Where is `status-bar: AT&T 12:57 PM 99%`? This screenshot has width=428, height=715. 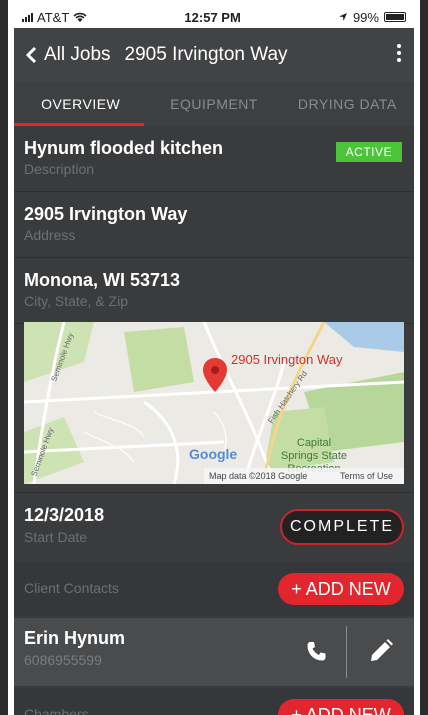 status-bar: AT&T 12:57 PM 99% is located at coordinates (214, 17).